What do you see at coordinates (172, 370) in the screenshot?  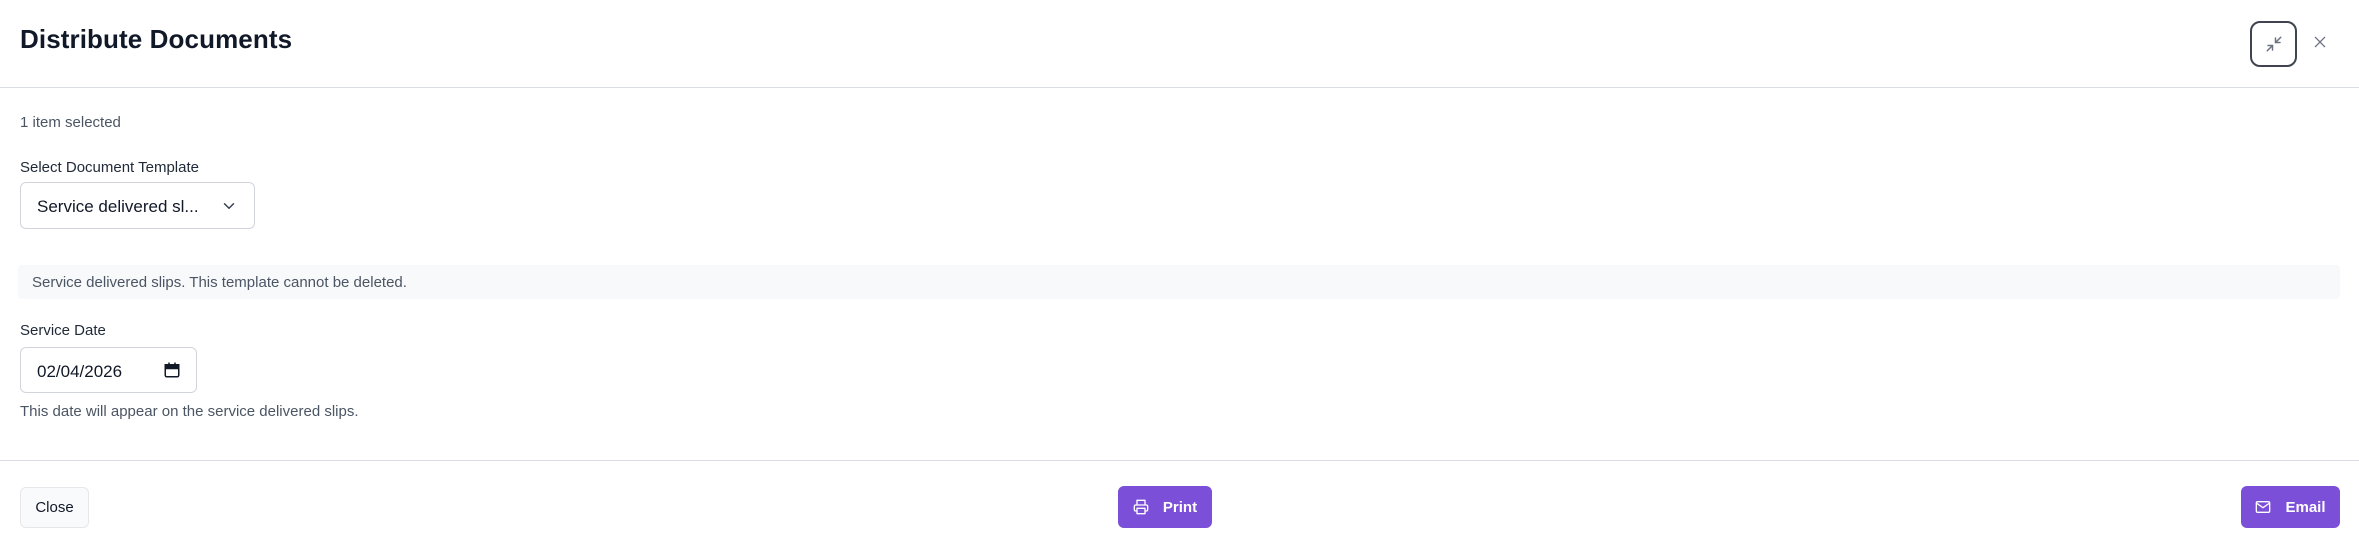 I see `calendar-icon` at bounding box center [172, 370].